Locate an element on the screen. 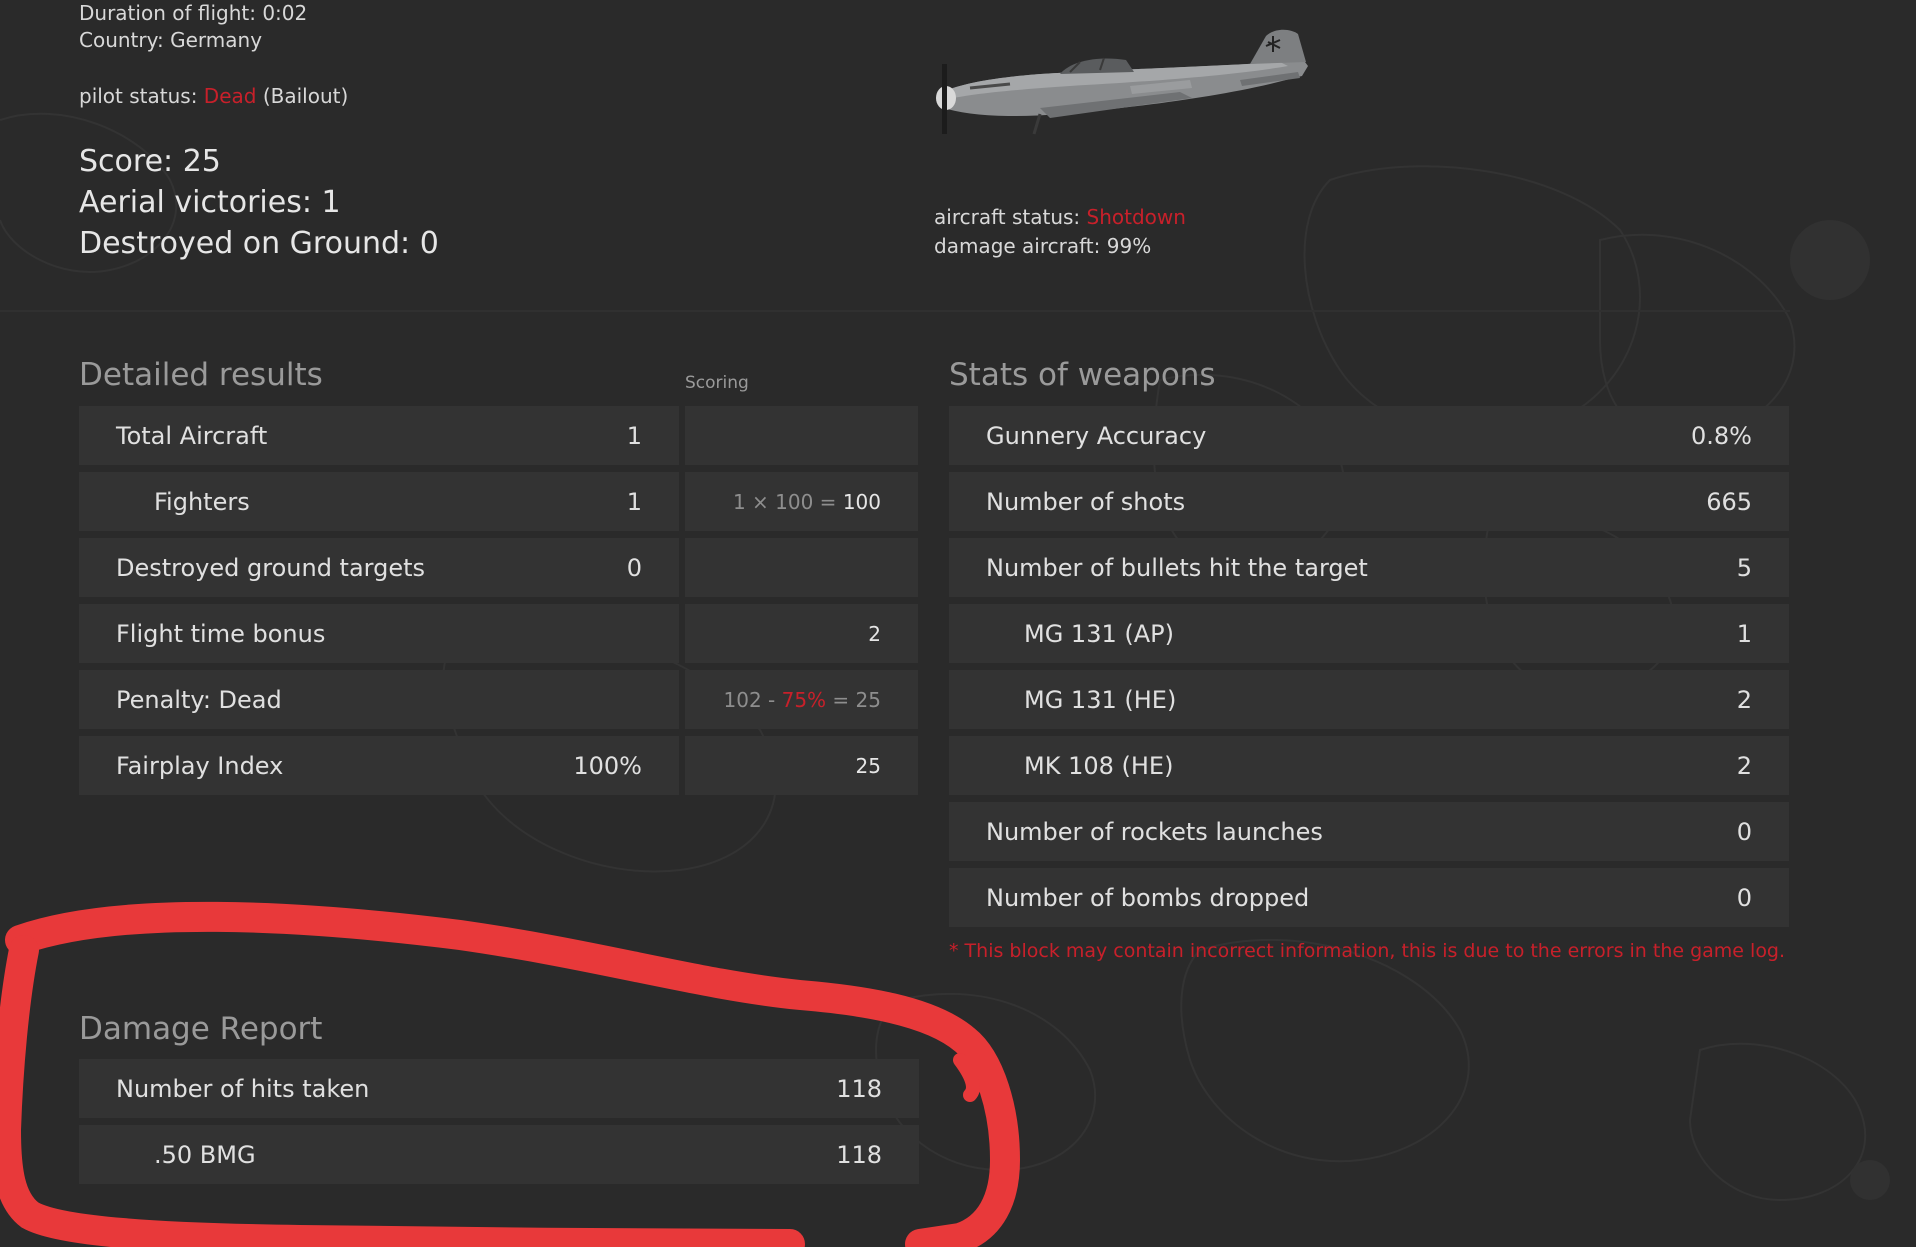 This screenshot has width=1916, height=1247. duration-line: Duration of flight: 0:02 is located at coordinates (193, 14).